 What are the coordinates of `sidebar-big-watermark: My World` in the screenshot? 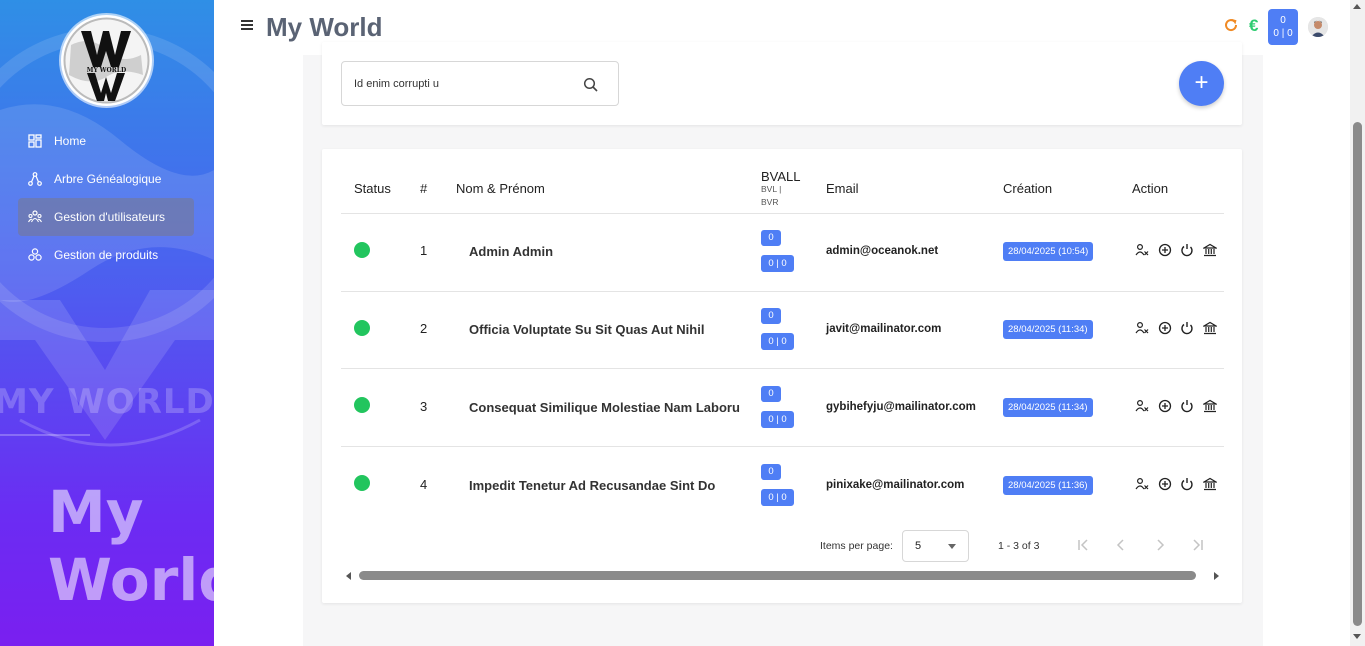 It's located at (131, 546).